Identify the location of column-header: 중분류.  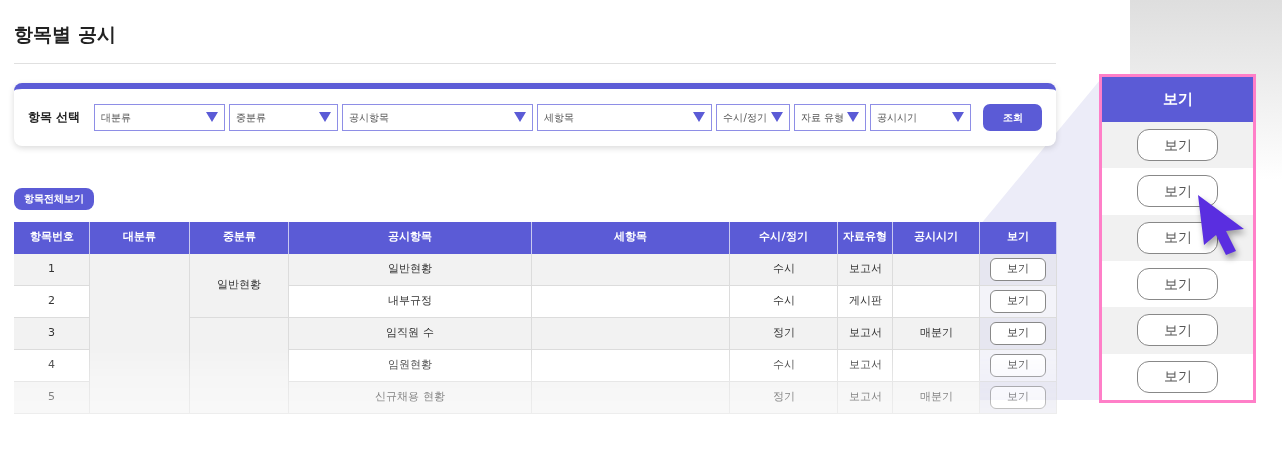
(239, 237).